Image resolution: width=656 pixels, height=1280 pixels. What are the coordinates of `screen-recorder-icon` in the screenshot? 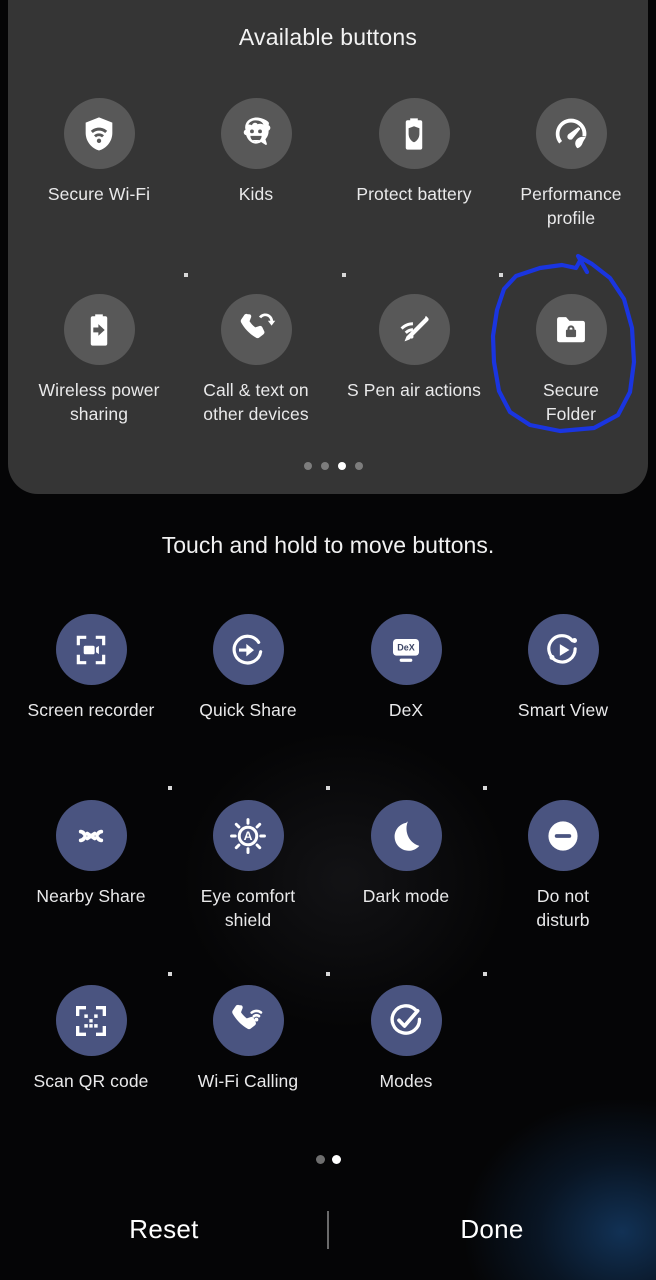 It's located at (91, 649).